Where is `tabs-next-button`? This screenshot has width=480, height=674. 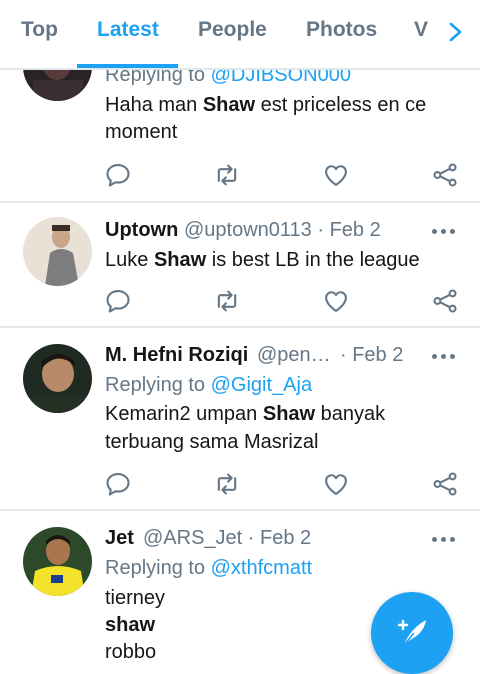
tabs-next-button is located at coordinates (458, 32).